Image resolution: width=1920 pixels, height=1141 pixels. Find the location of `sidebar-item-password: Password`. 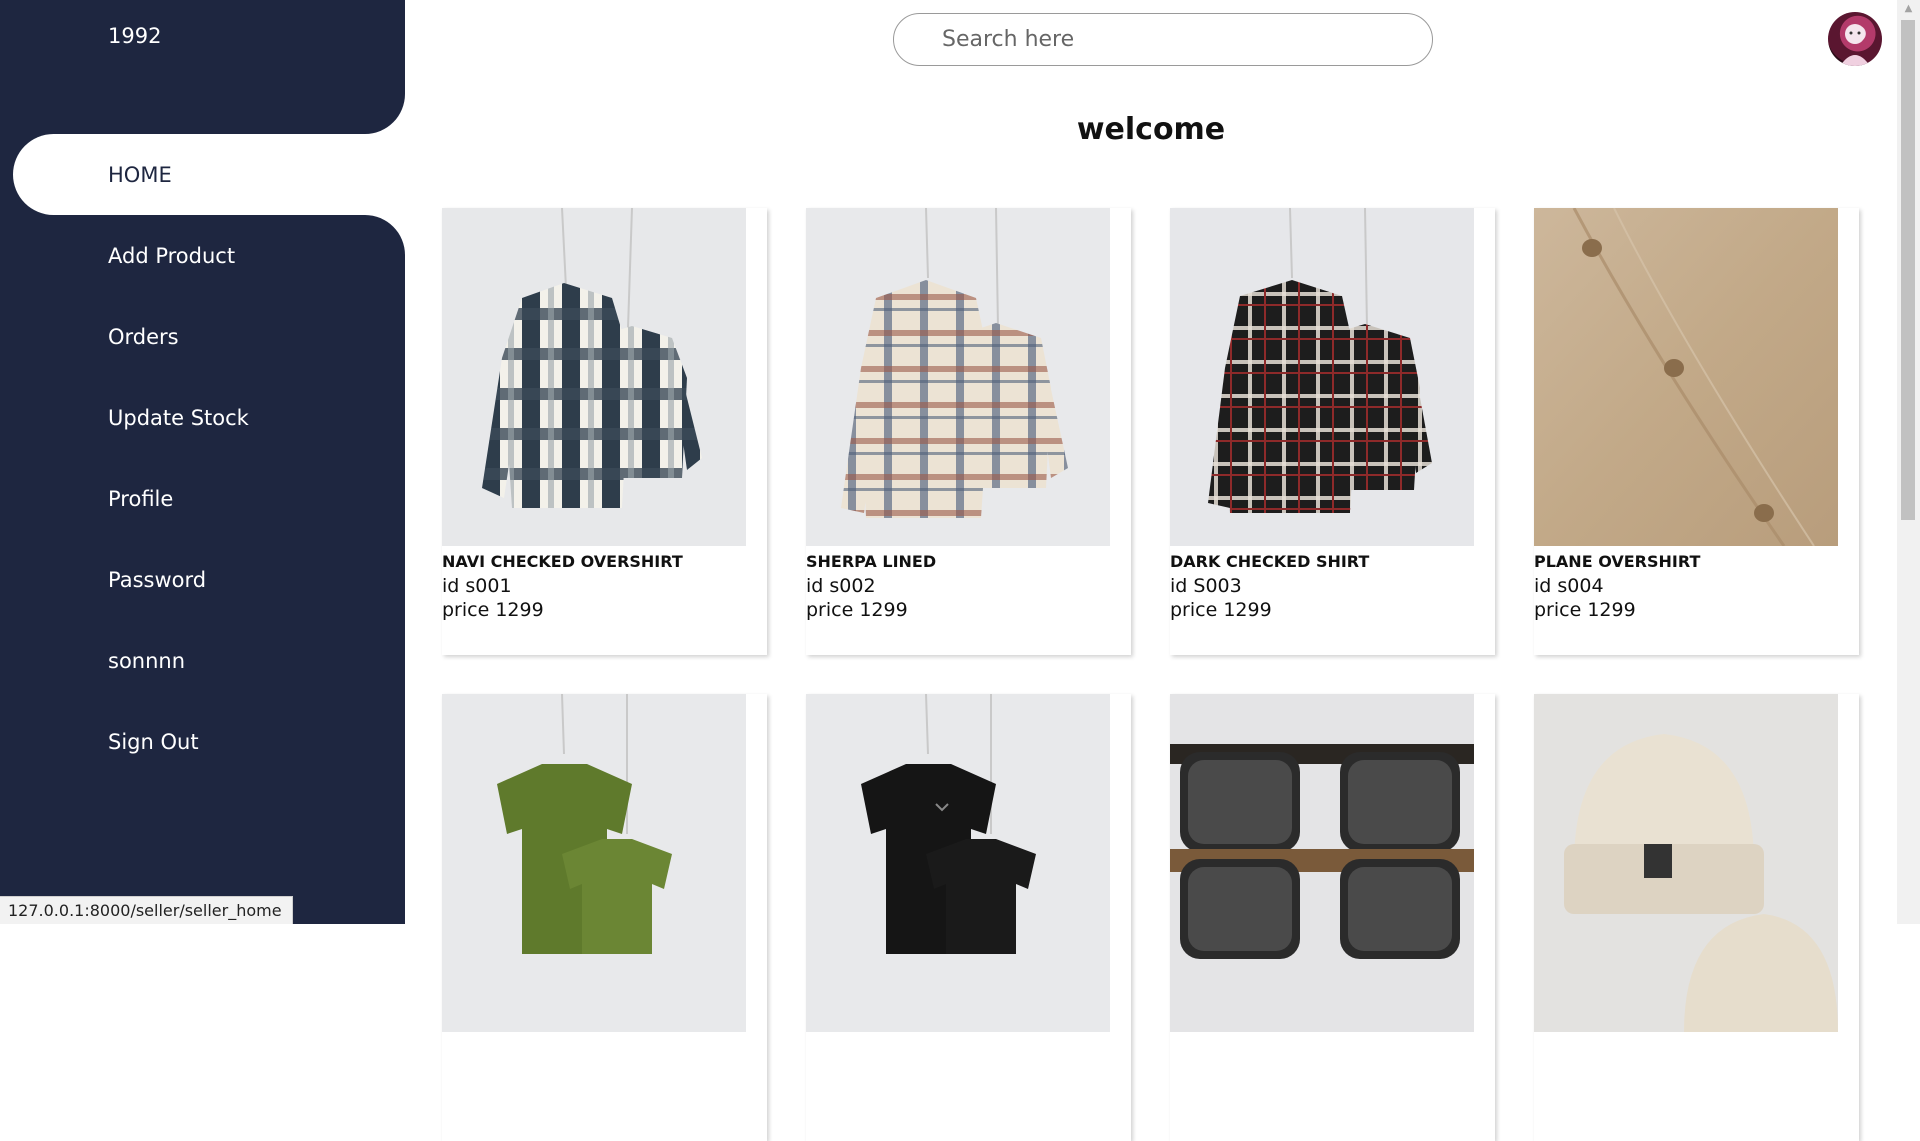

sidebar-item-password: Password is located at coordinates (202, 579).